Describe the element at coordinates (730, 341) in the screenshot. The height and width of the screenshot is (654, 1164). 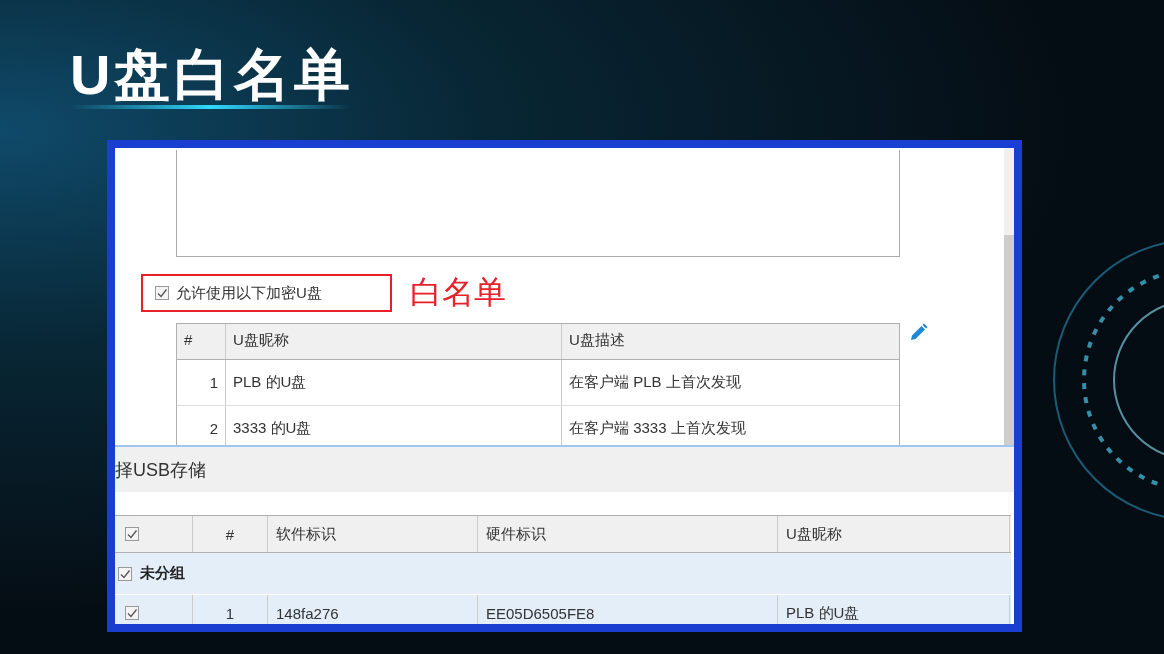
I see `column-header: U盘描述` at that location.